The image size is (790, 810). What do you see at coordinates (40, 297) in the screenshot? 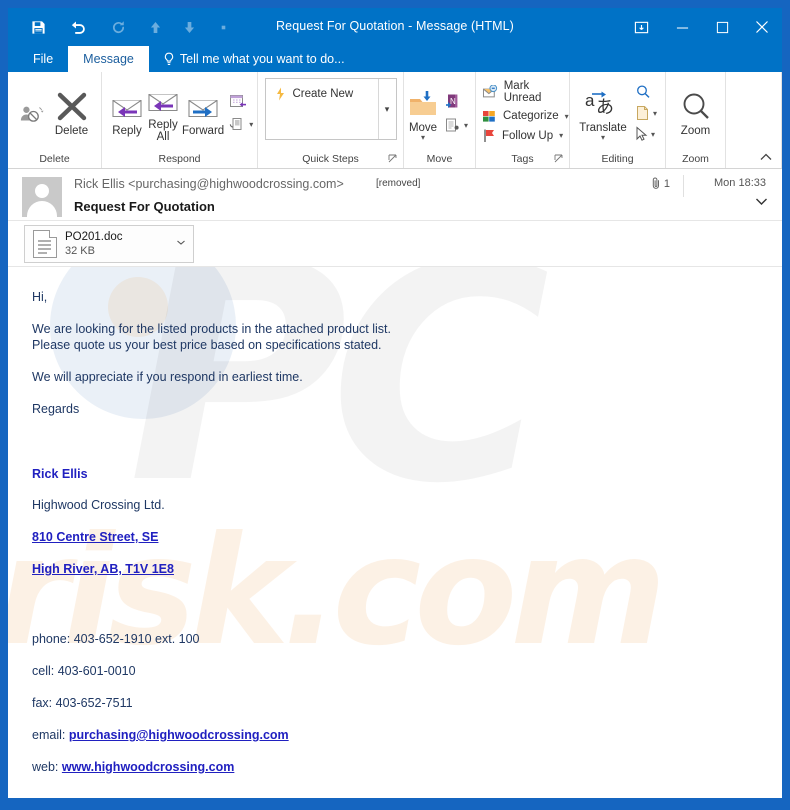
I see `body-greeting: Hi,` at bounding box center [40, 297].